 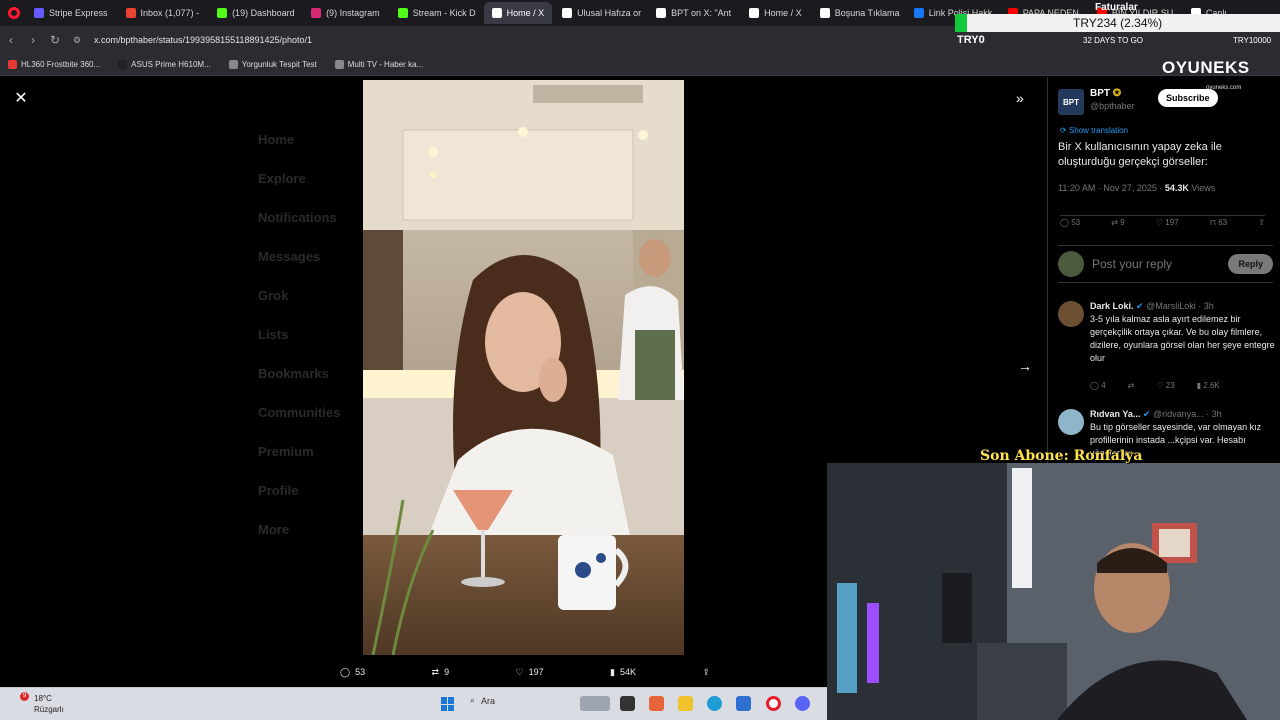 I want to click on media-share-button: ⇪, so click(x=706, y=672).